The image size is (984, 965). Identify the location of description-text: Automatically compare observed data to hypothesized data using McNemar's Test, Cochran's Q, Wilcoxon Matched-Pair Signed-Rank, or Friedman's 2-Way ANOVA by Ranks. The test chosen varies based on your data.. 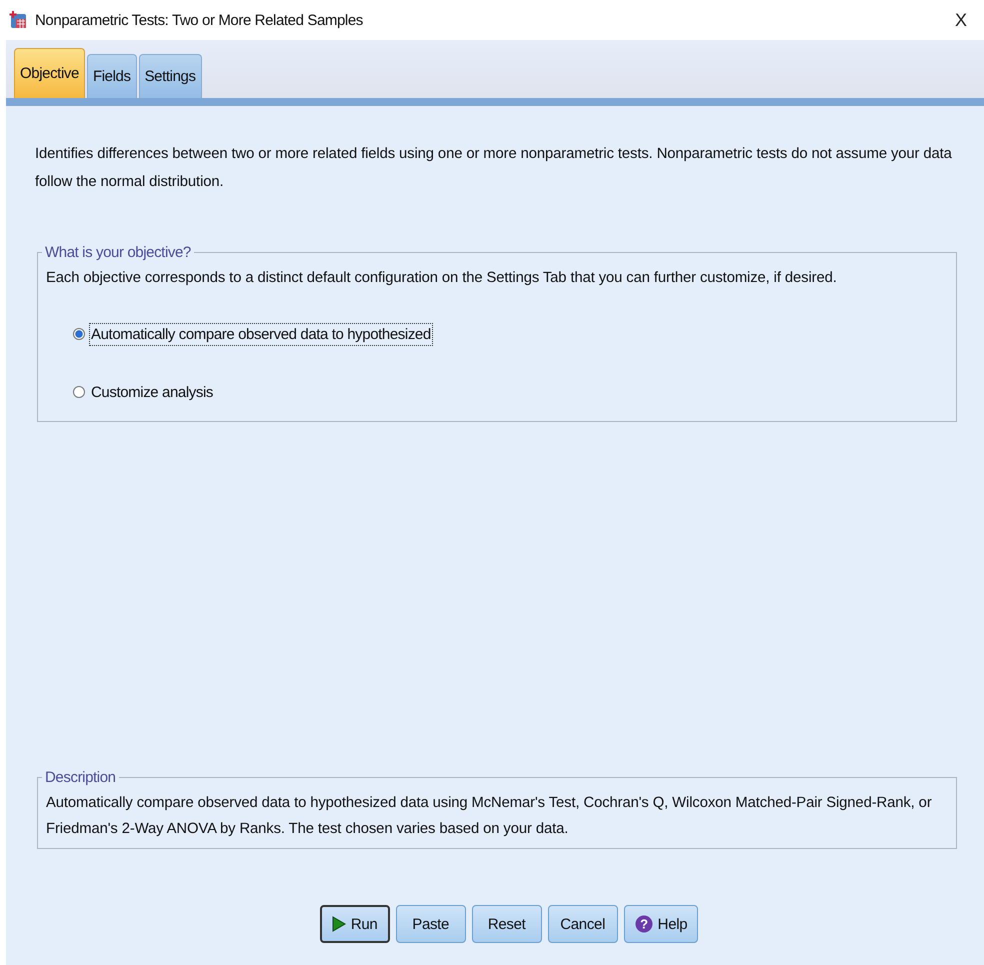
(489, 816).